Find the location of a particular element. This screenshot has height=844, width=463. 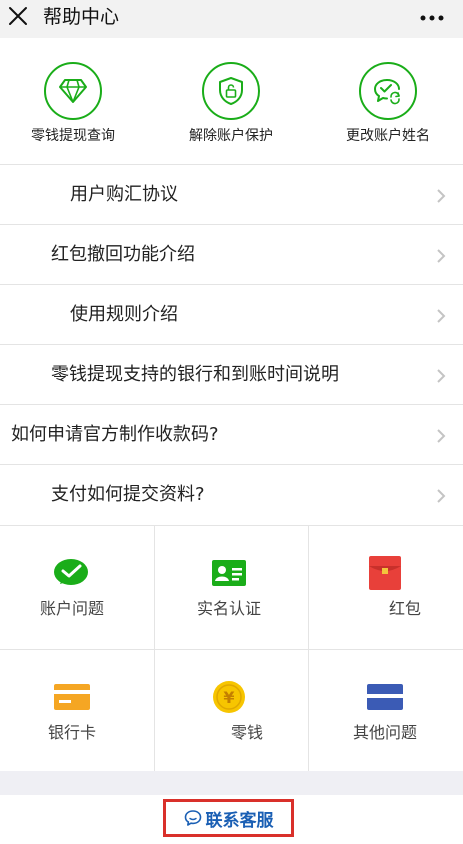

other-card-icon is located at coordinates (385, 697).